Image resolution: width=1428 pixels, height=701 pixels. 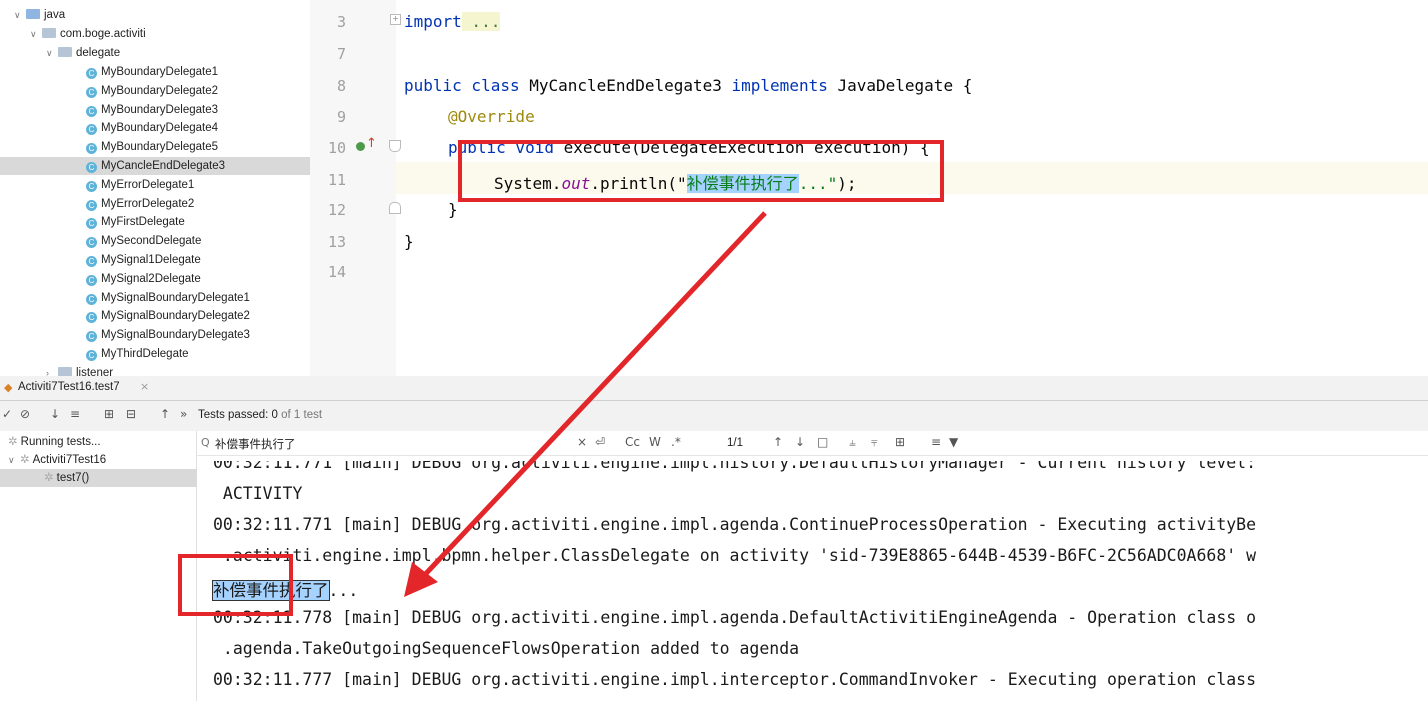 I want to click on line-number: 9, so click(x=341, y=117).